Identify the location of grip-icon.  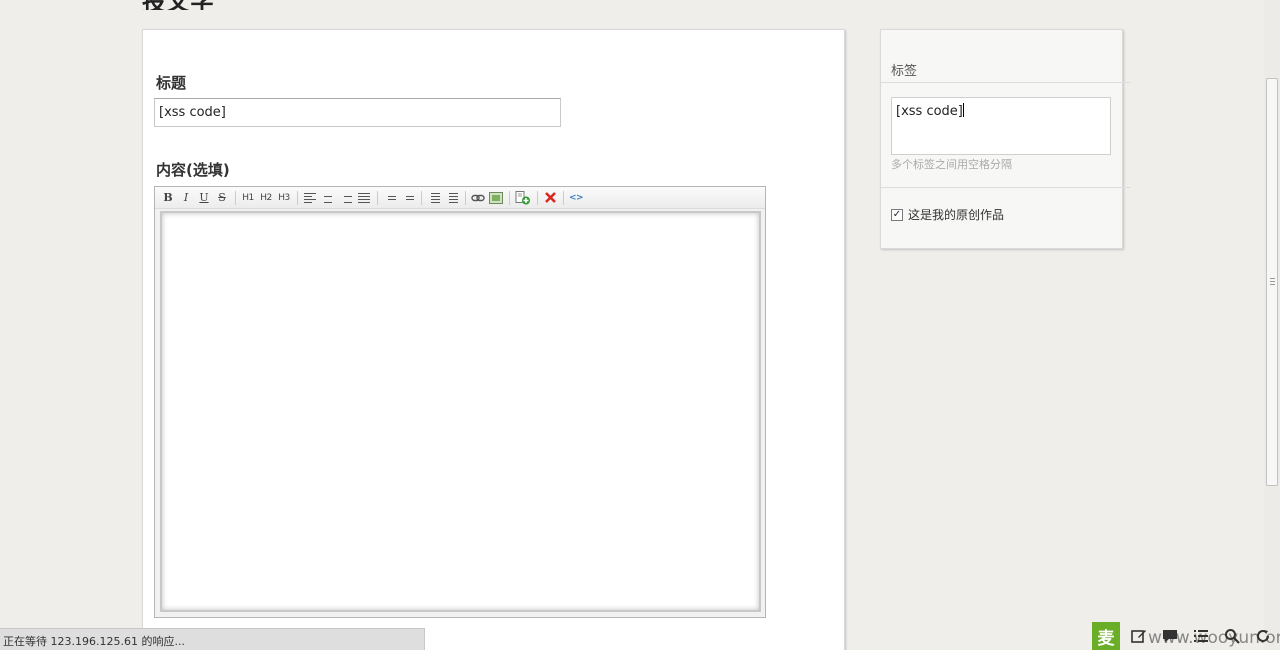
(1272, 281).